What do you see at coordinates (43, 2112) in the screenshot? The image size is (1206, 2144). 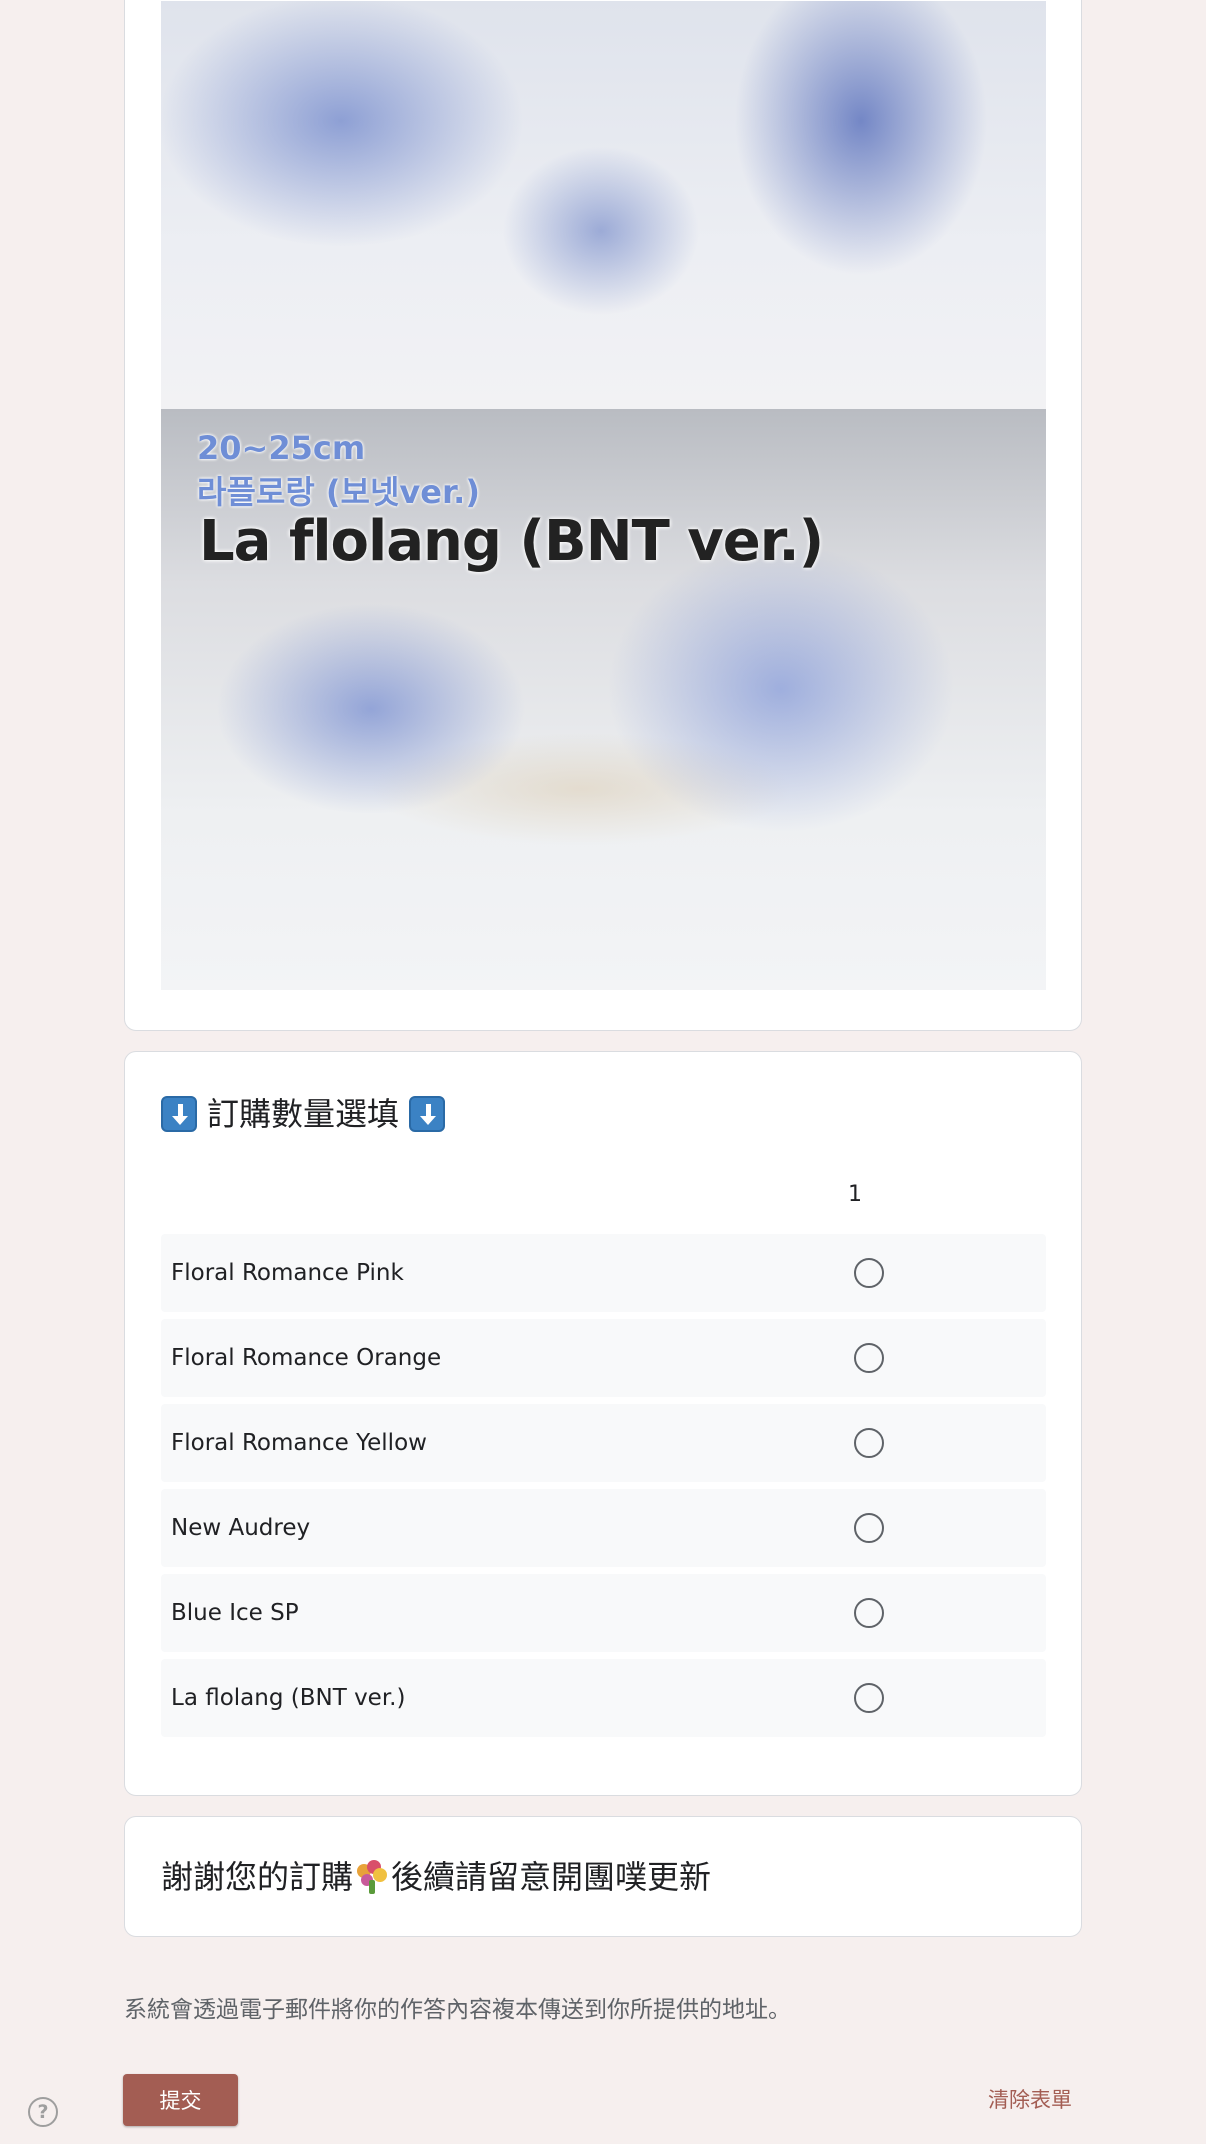 I see `help-icon: ?` at bounding box center [43, 2112].